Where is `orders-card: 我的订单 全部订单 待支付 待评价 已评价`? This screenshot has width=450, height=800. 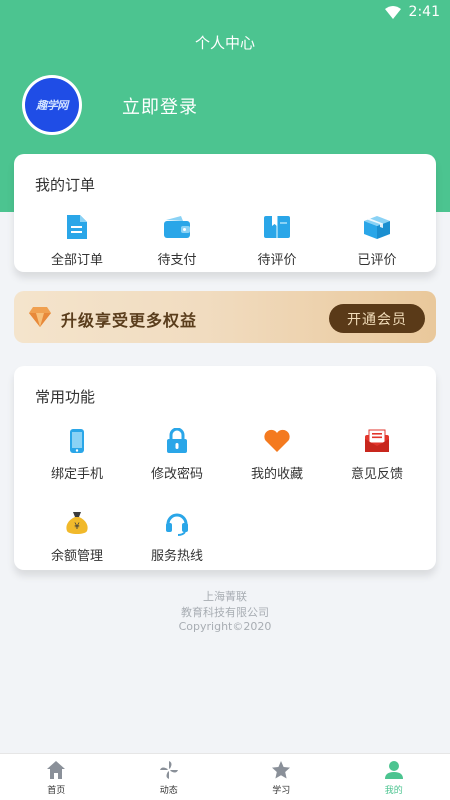
orders-card: 我的订单 全部订单 待支付 待评价 已评价 is located at coordinates (225, 213).